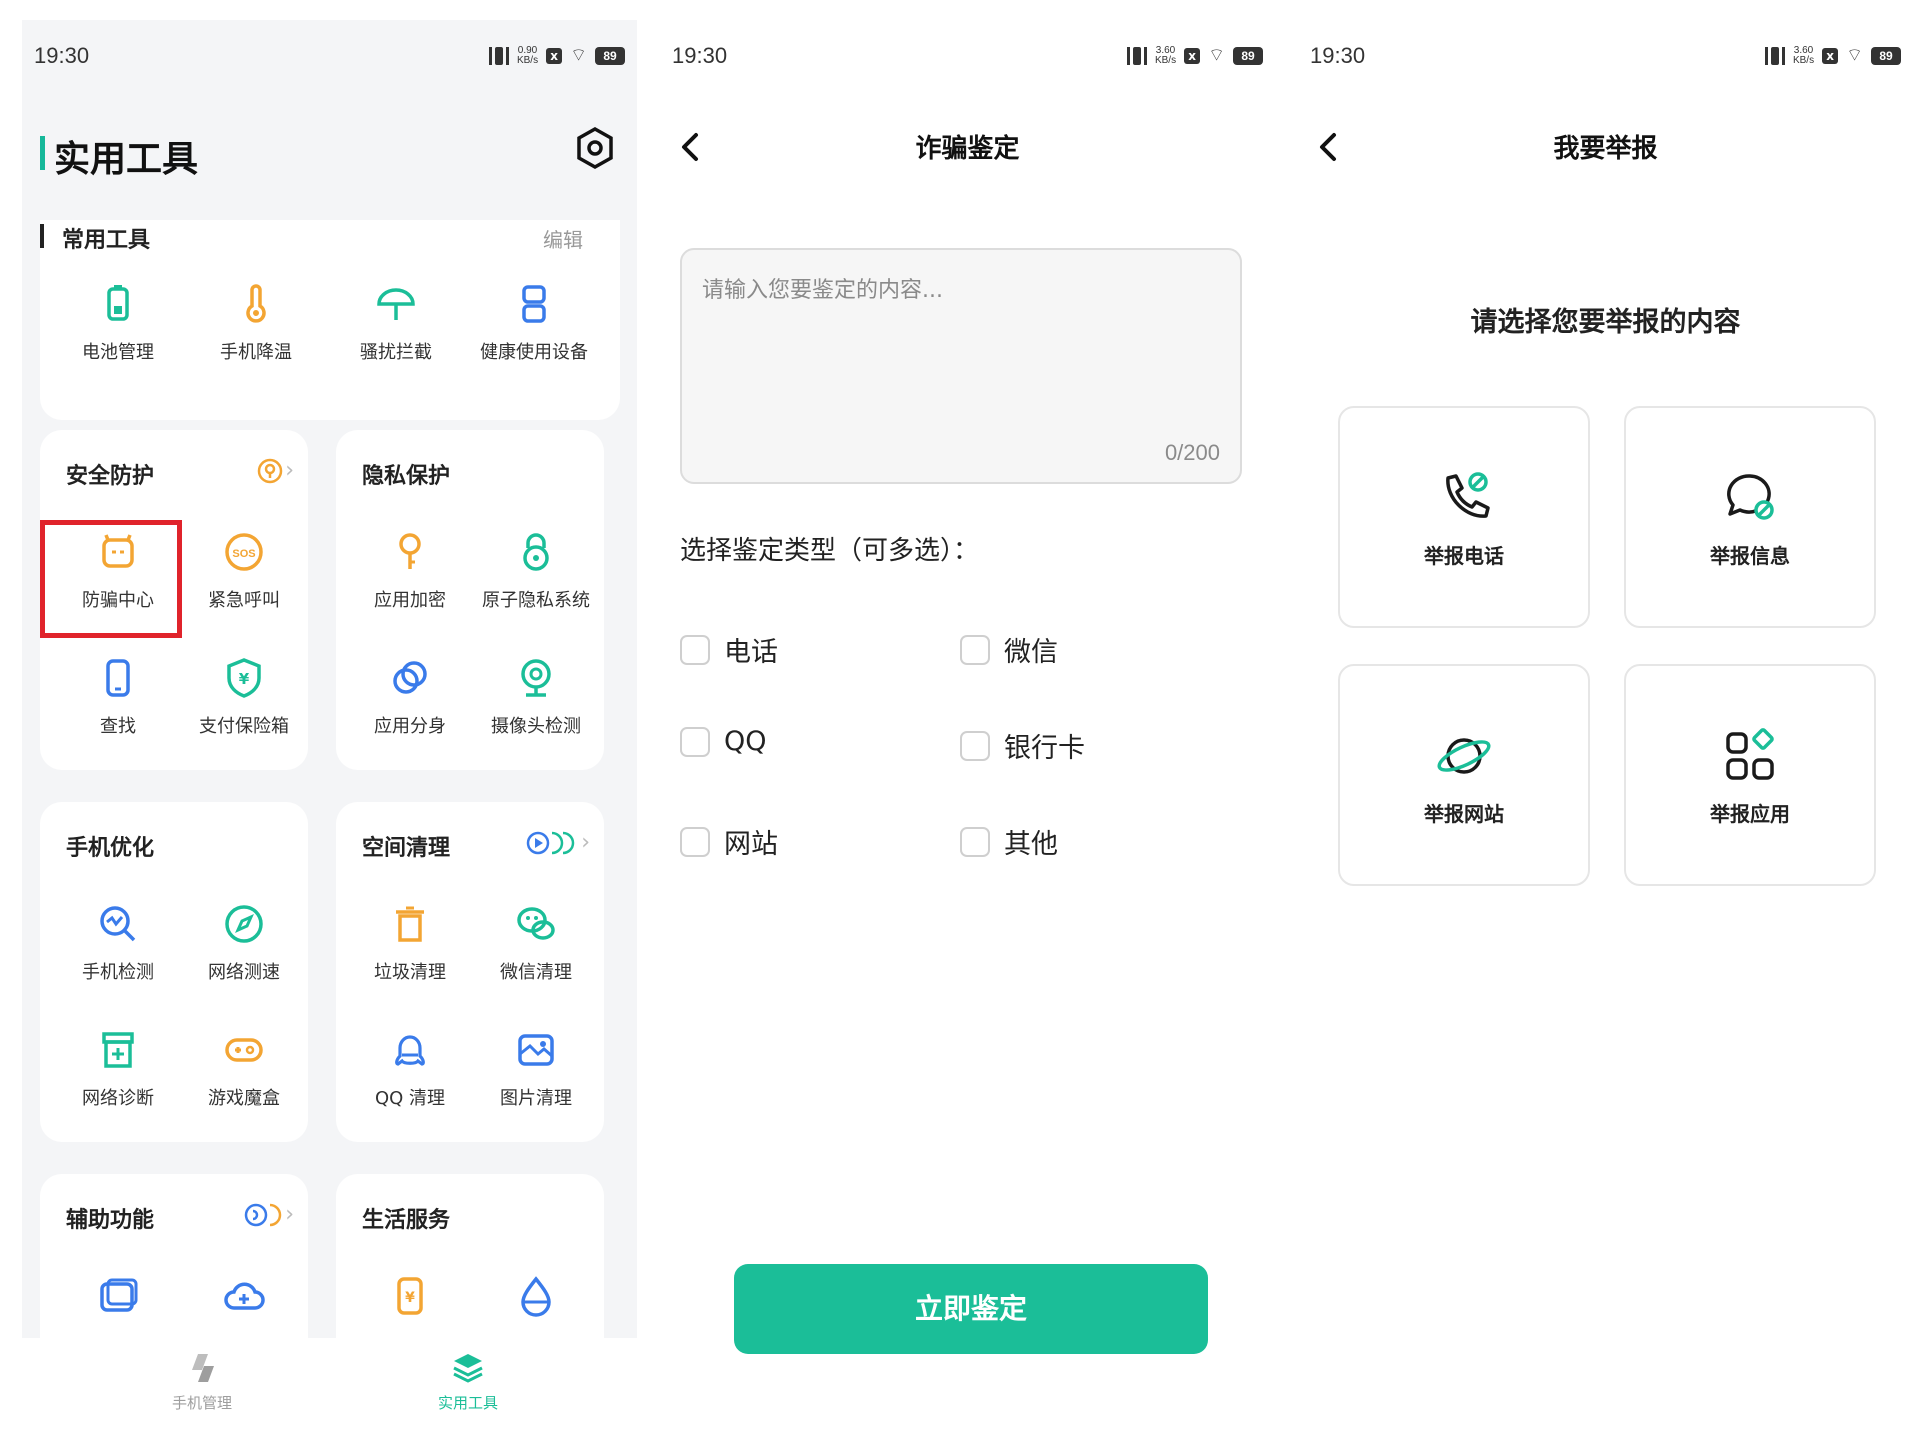  Describe the element at coordinates (536, 923) in the screenshot. I see `wechat-icon` at that location.